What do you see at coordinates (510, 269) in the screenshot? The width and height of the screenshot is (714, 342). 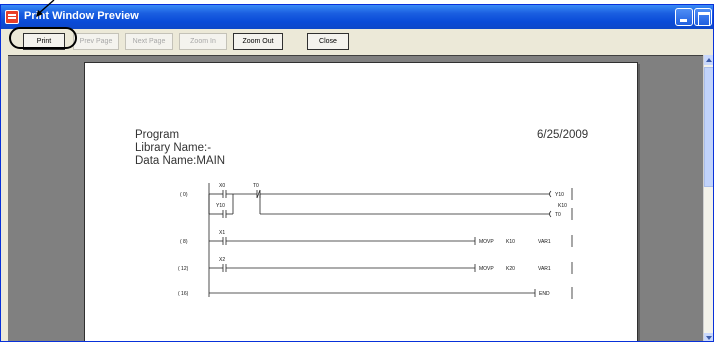 I see `operand-k20: K20` at bounding box center [510, 269].